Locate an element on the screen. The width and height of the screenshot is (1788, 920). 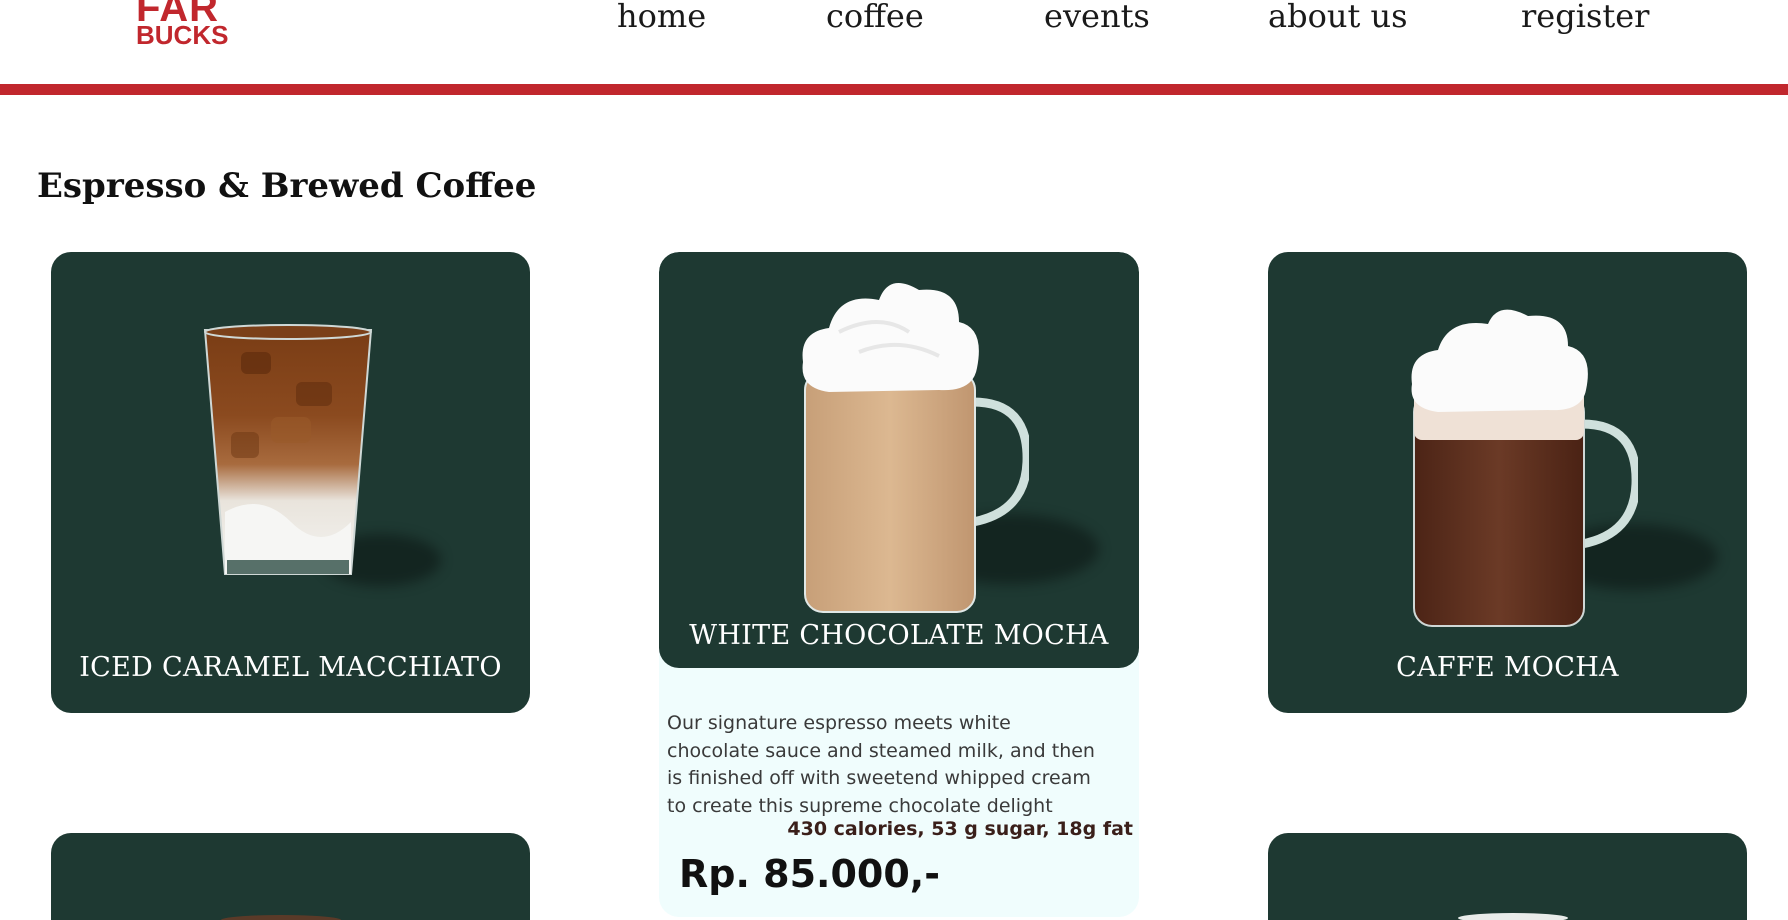
nav-home: home is located at coordinates (661, 18).